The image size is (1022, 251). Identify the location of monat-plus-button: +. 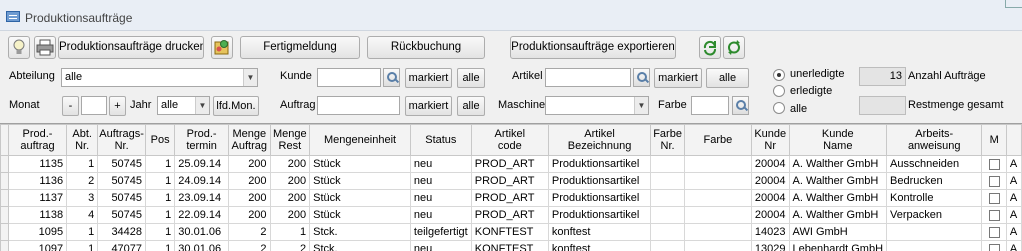
(117, 106).